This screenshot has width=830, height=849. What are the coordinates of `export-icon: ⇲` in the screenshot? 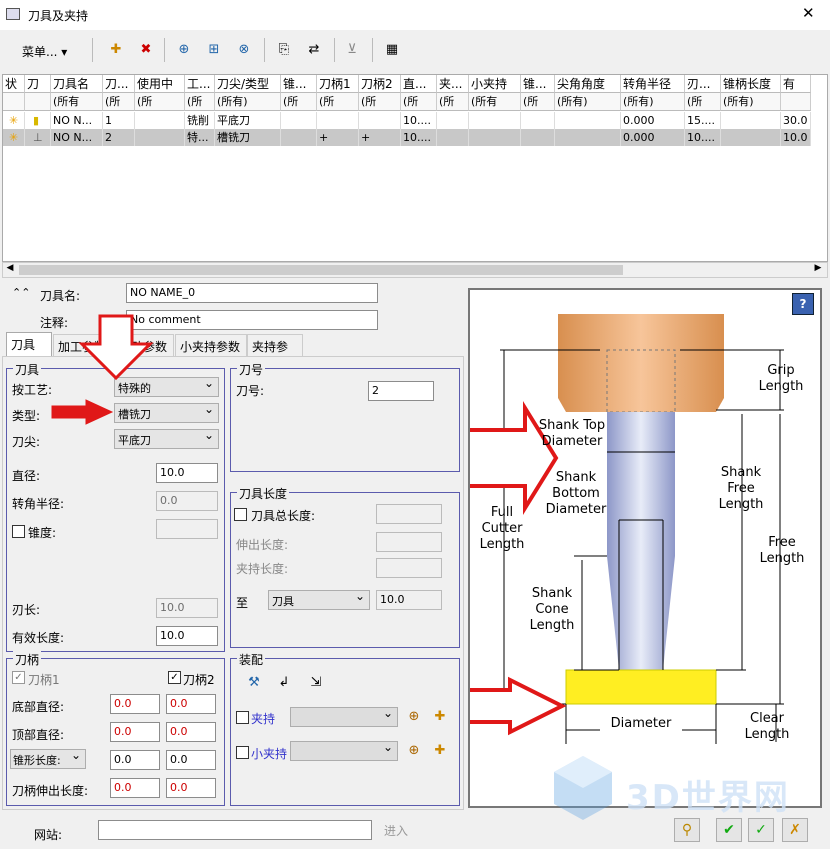 It's located at (316, 683).